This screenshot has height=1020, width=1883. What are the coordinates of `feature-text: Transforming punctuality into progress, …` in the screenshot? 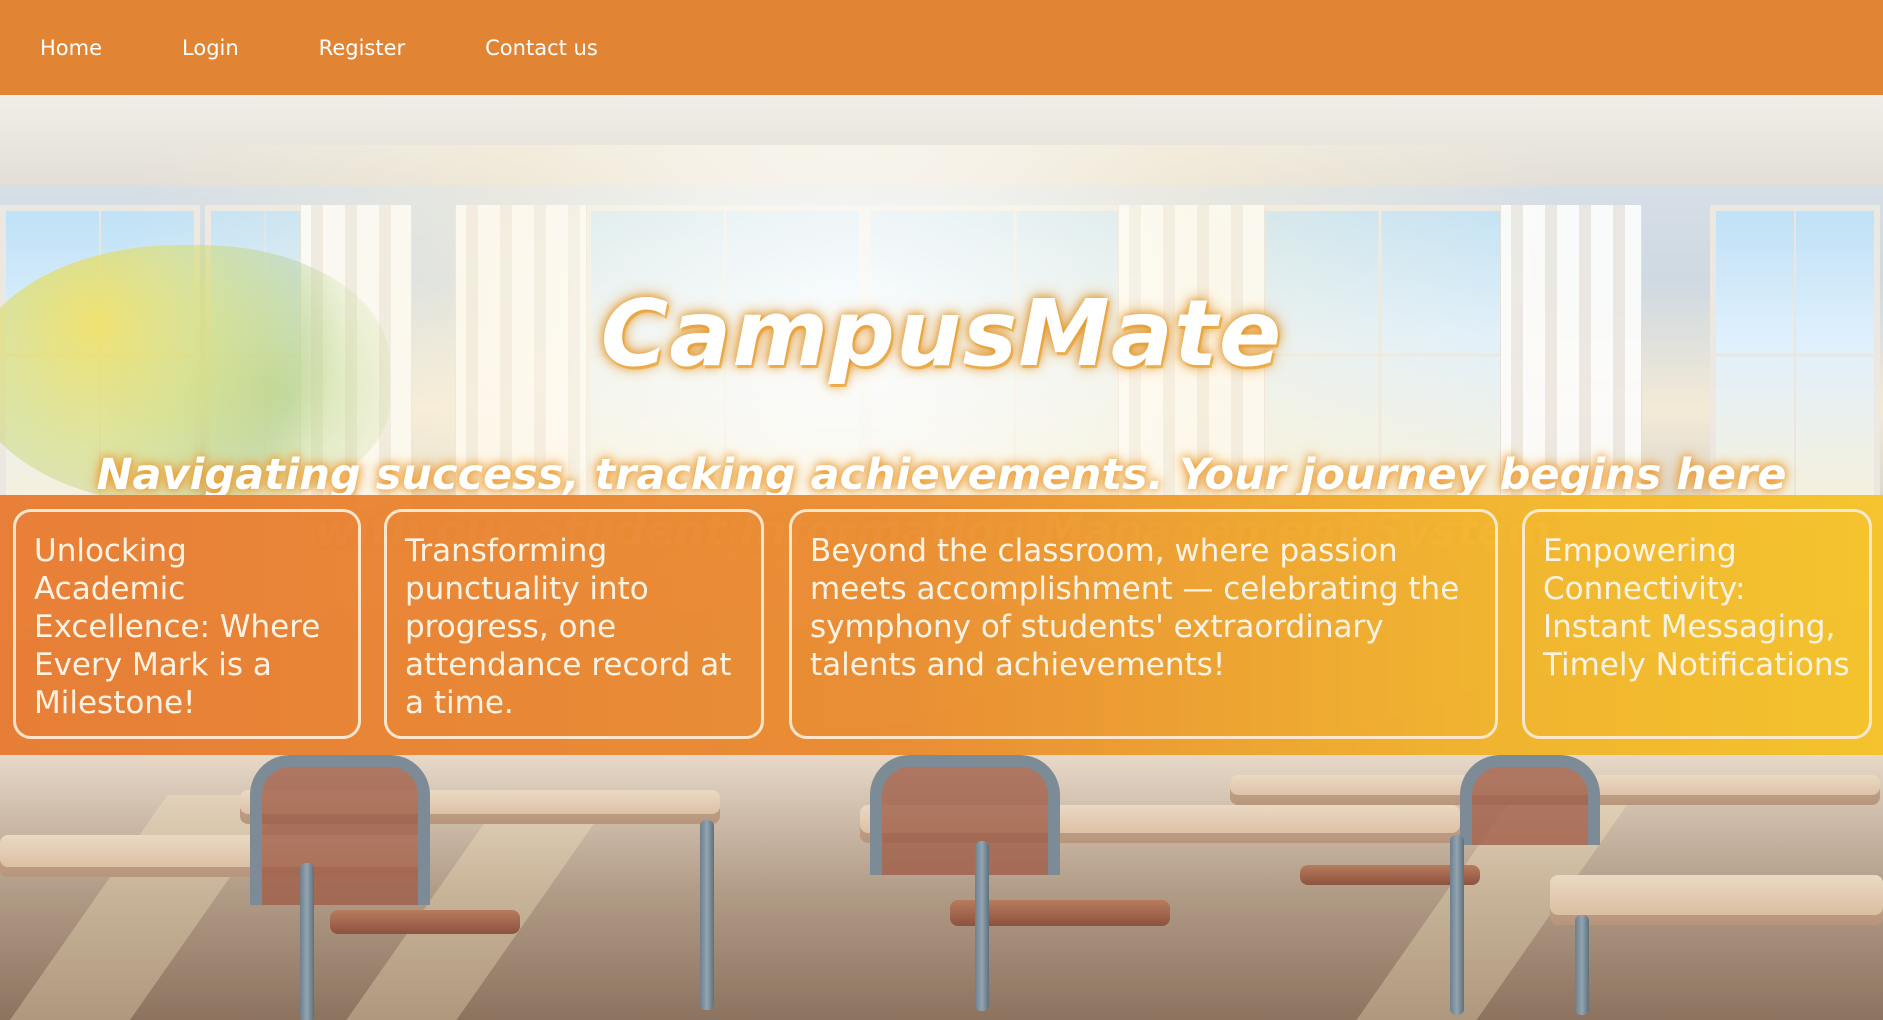 It's located at (568, 627).